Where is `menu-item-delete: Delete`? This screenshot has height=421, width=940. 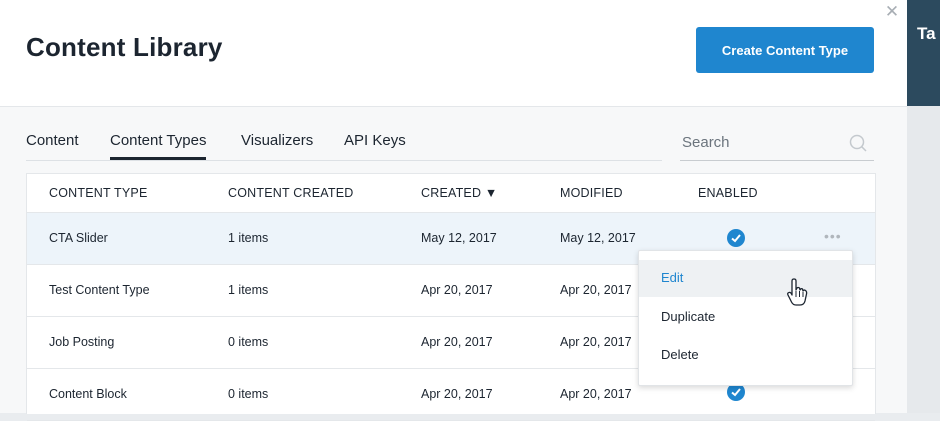 menu-item-delete: Delete is located at coordinates (745, 355).